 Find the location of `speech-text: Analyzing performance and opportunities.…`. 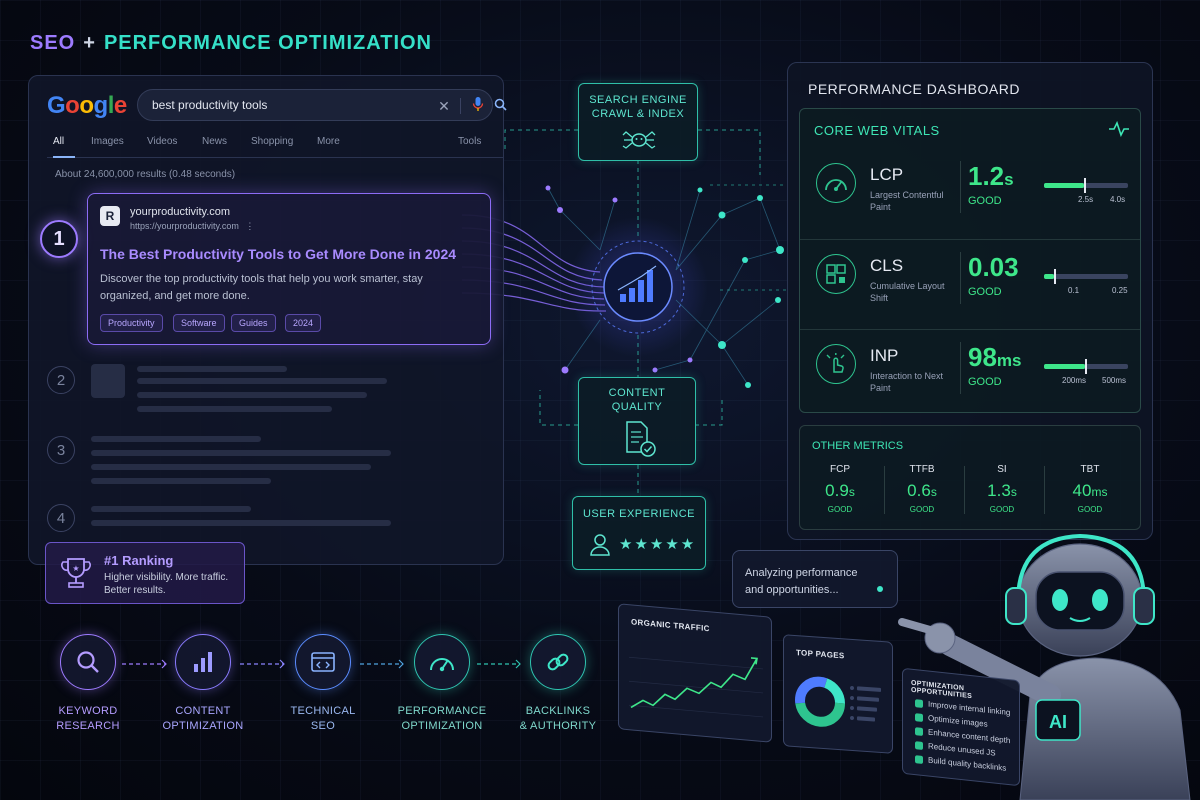

speech-text: Analyzing performance and opportunities.… is located at coordinates (801, 581).